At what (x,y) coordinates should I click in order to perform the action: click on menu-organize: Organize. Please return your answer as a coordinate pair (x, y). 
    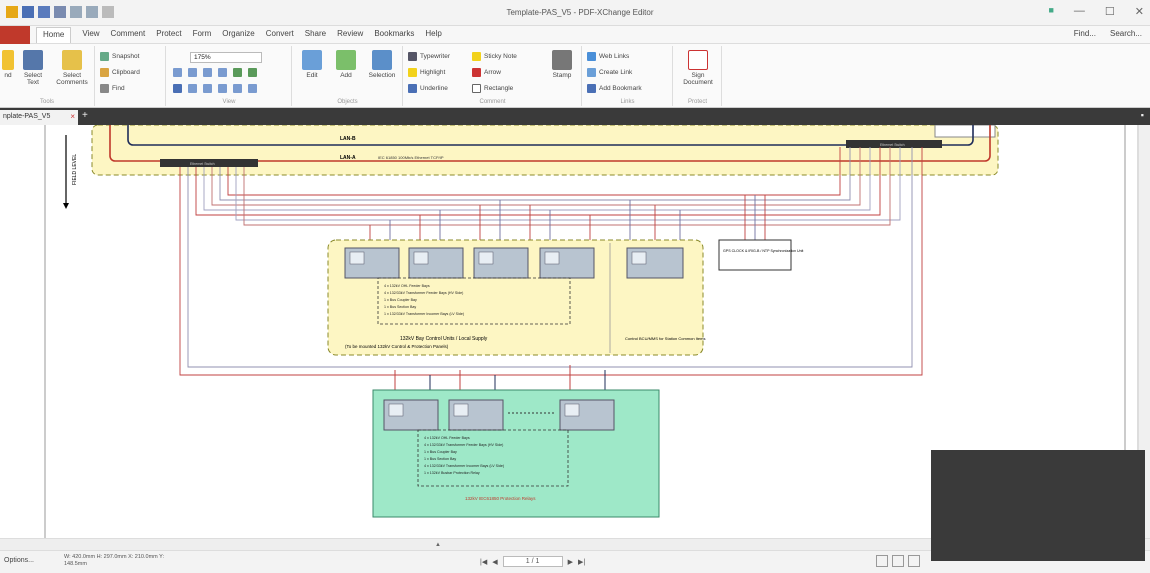
    Looking at the image, I should click on (238, 36).